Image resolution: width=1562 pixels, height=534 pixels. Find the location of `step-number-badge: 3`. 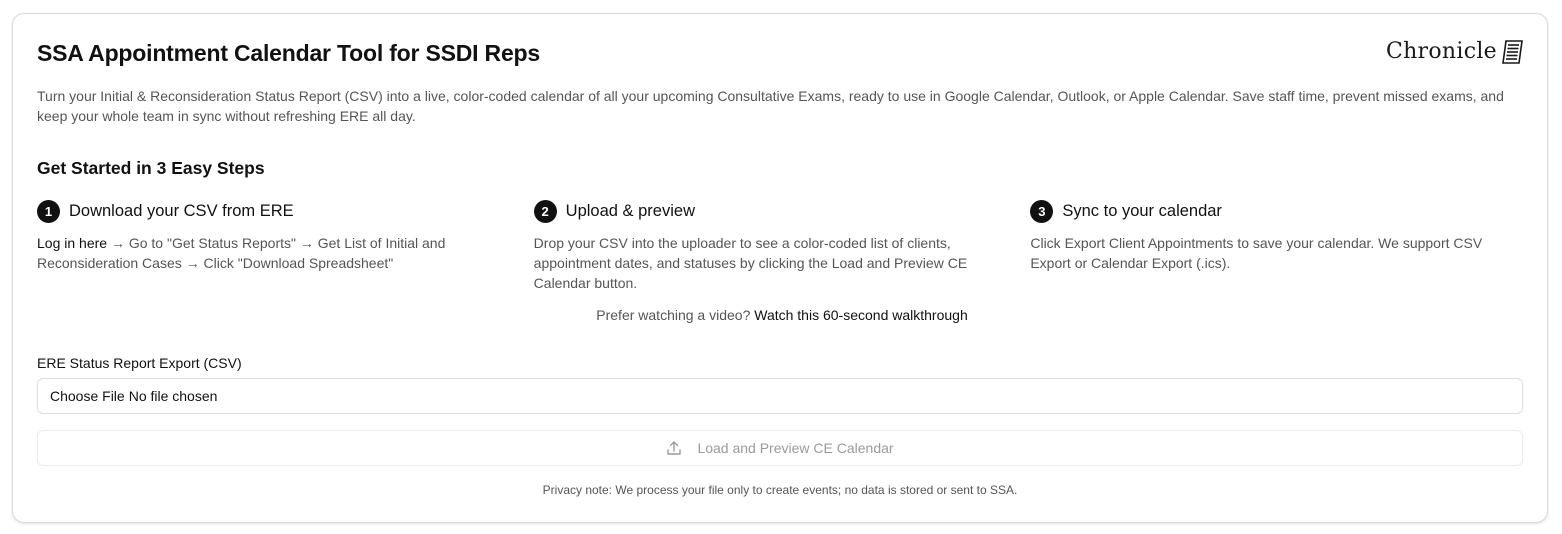

step-number-badge: 3 is located at coordinates (1042, 211).